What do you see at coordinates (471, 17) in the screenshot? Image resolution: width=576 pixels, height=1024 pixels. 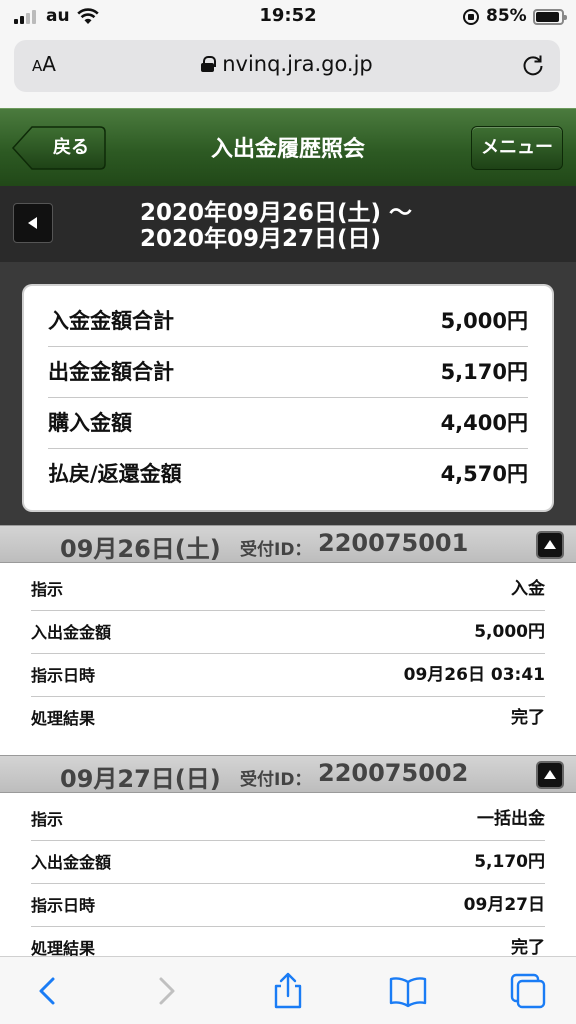 I see `orientation-lock-icon` at bounding box center [471, 17].